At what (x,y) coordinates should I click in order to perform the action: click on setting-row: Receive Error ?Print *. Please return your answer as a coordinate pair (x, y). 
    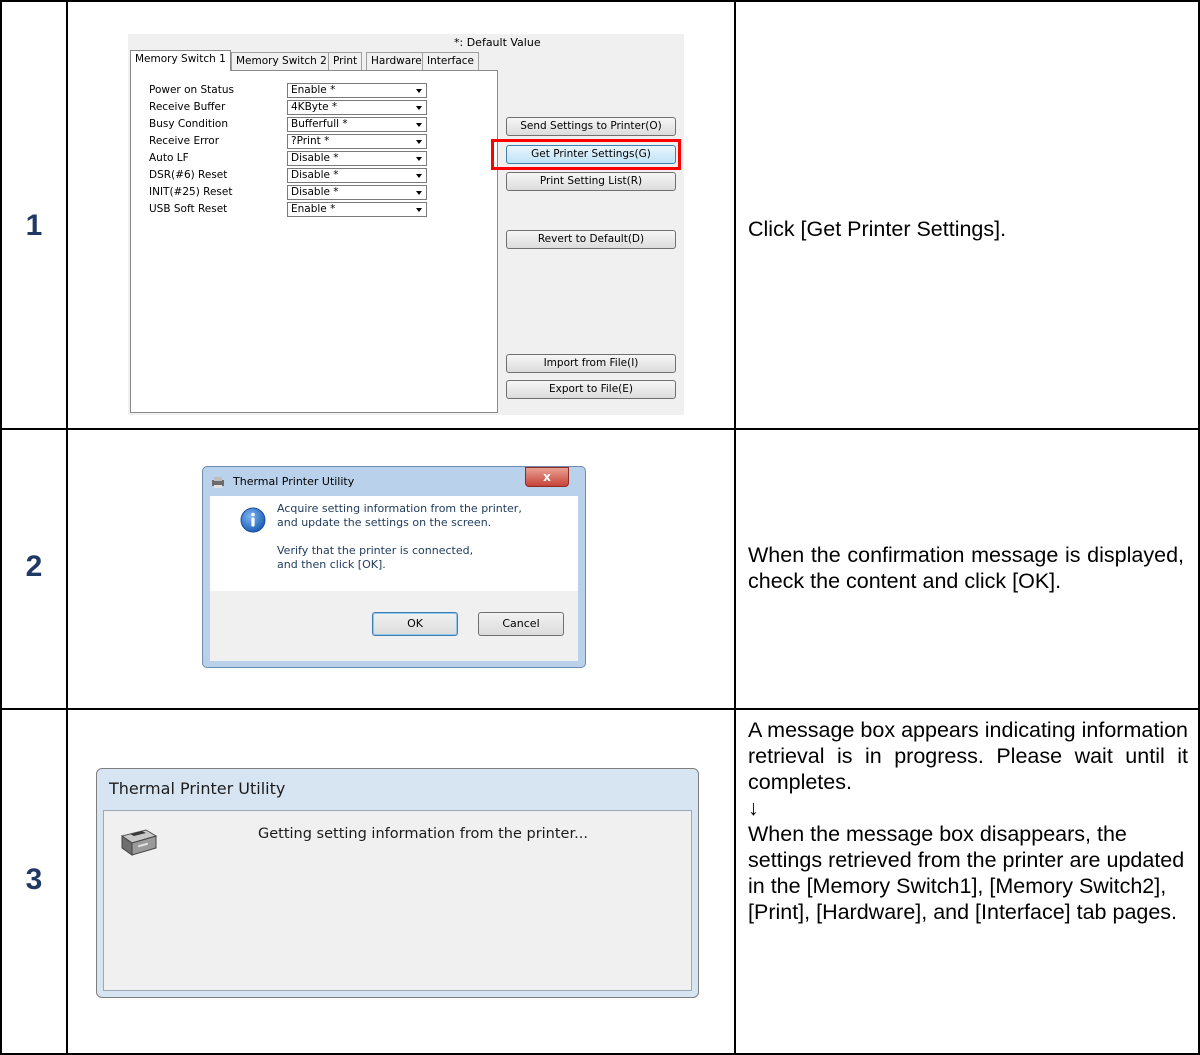
    Looking at the image, I should click on (314, 142).